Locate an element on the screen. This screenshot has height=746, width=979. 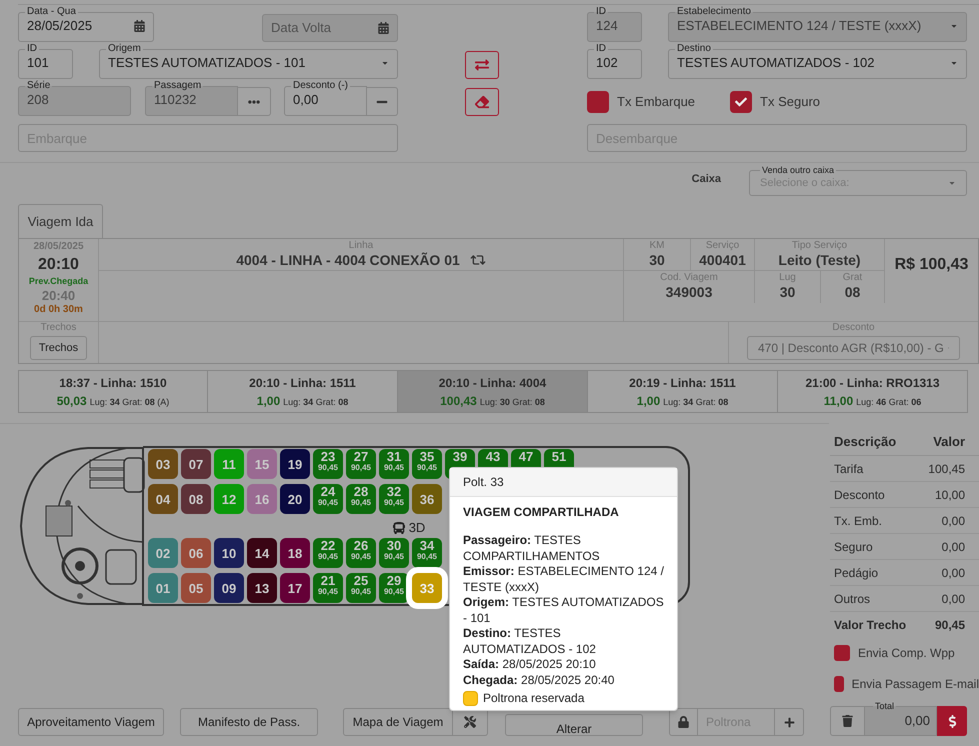
more-button is located at coordinates (254, 101).